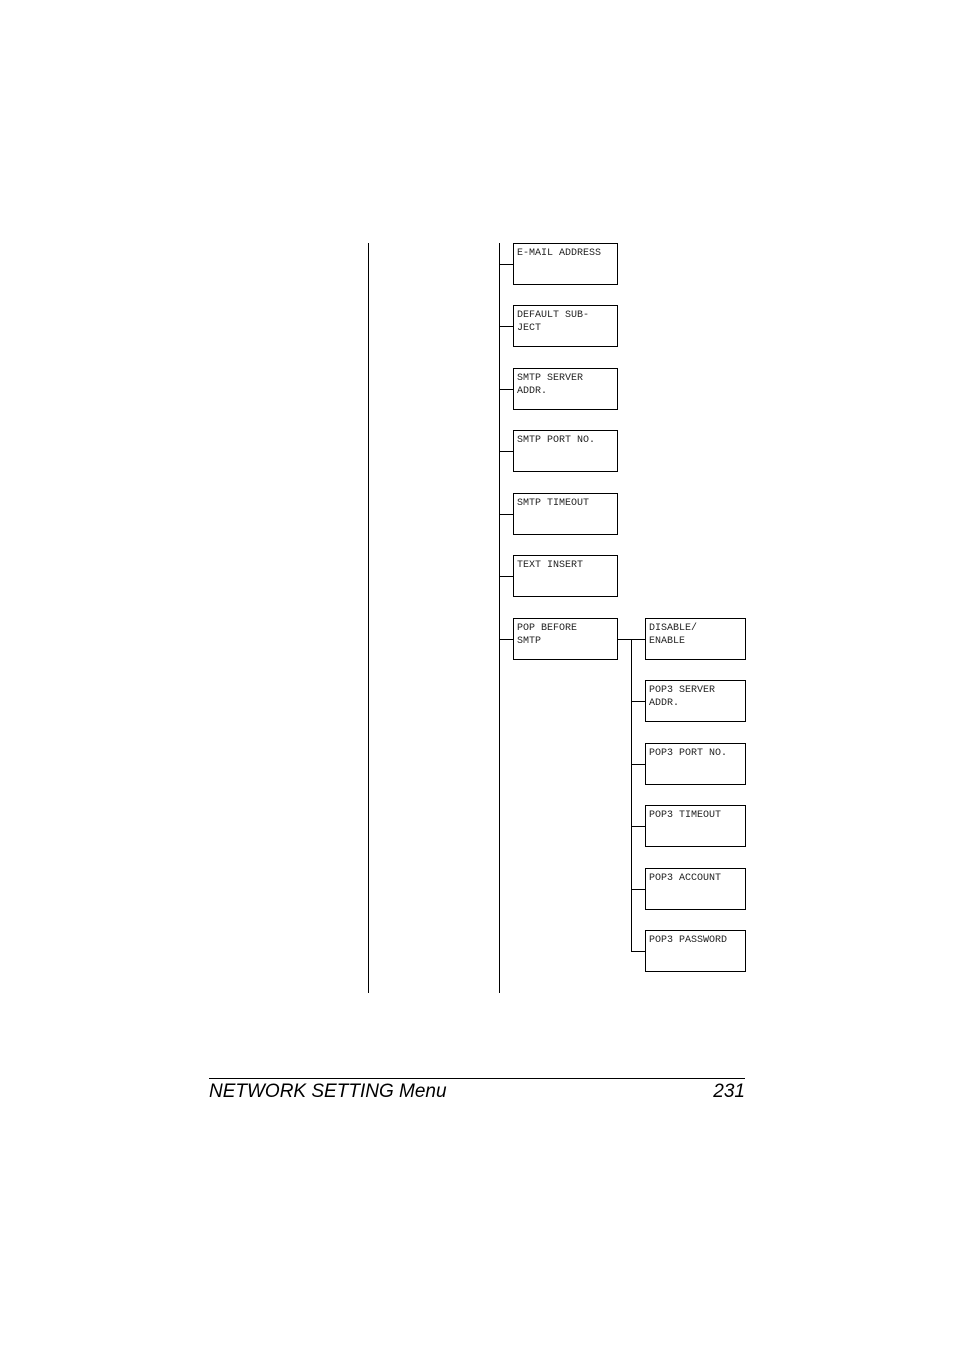 This screenshot has width=954, height=1350. I want to click on page-number: 231, so click(729, 1091).